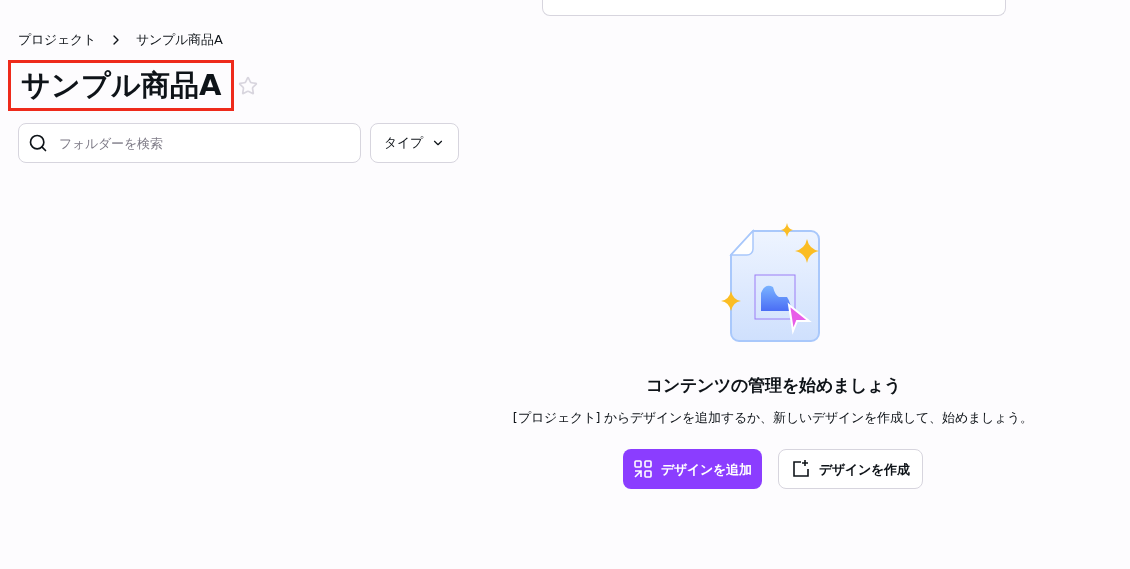 The height and width of the screenshot is (569, 1130). I want to click on type-filter-dropdown: タイプ, so click(414, 143).